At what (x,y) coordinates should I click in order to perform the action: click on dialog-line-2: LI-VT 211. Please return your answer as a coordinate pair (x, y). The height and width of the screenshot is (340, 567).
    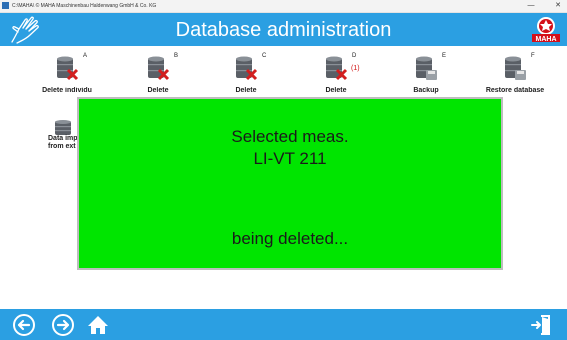
    Looking at the image, I should click on (290, 158).